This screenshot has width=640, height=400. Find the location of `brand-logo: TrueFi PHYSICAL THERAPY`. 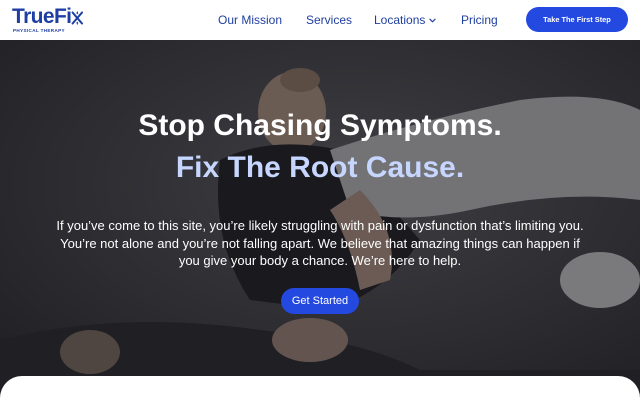

brand-logo: TrueFi PHYSICAL THERAPY is located at coordinates (48, 21).